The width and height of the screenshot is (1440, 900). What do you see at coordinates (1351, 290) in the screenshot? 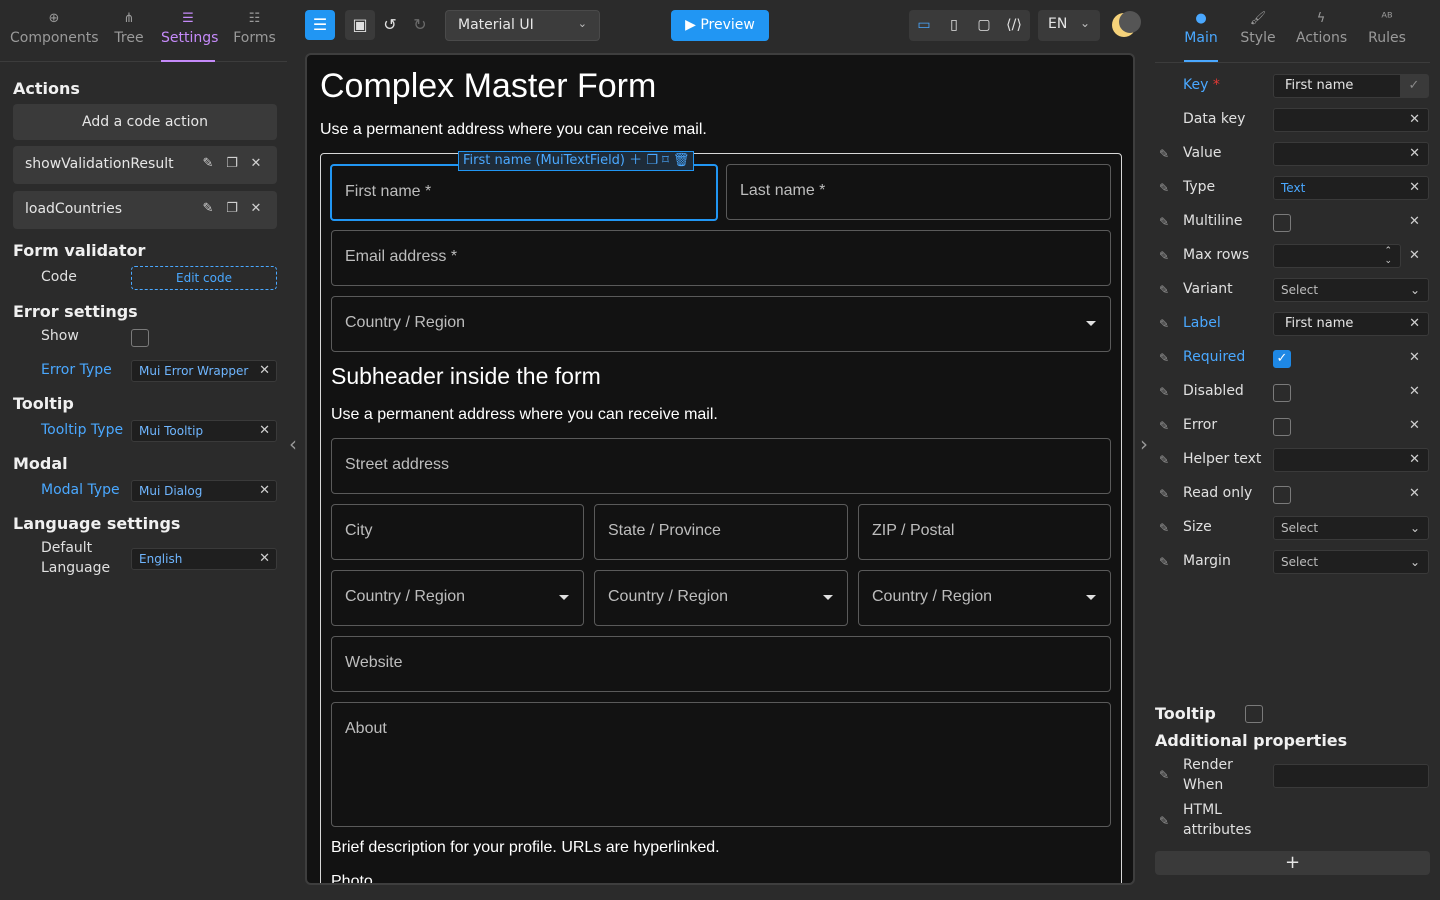
I see `variant-select: Select ⌄` at bounding box center [1351, 290].